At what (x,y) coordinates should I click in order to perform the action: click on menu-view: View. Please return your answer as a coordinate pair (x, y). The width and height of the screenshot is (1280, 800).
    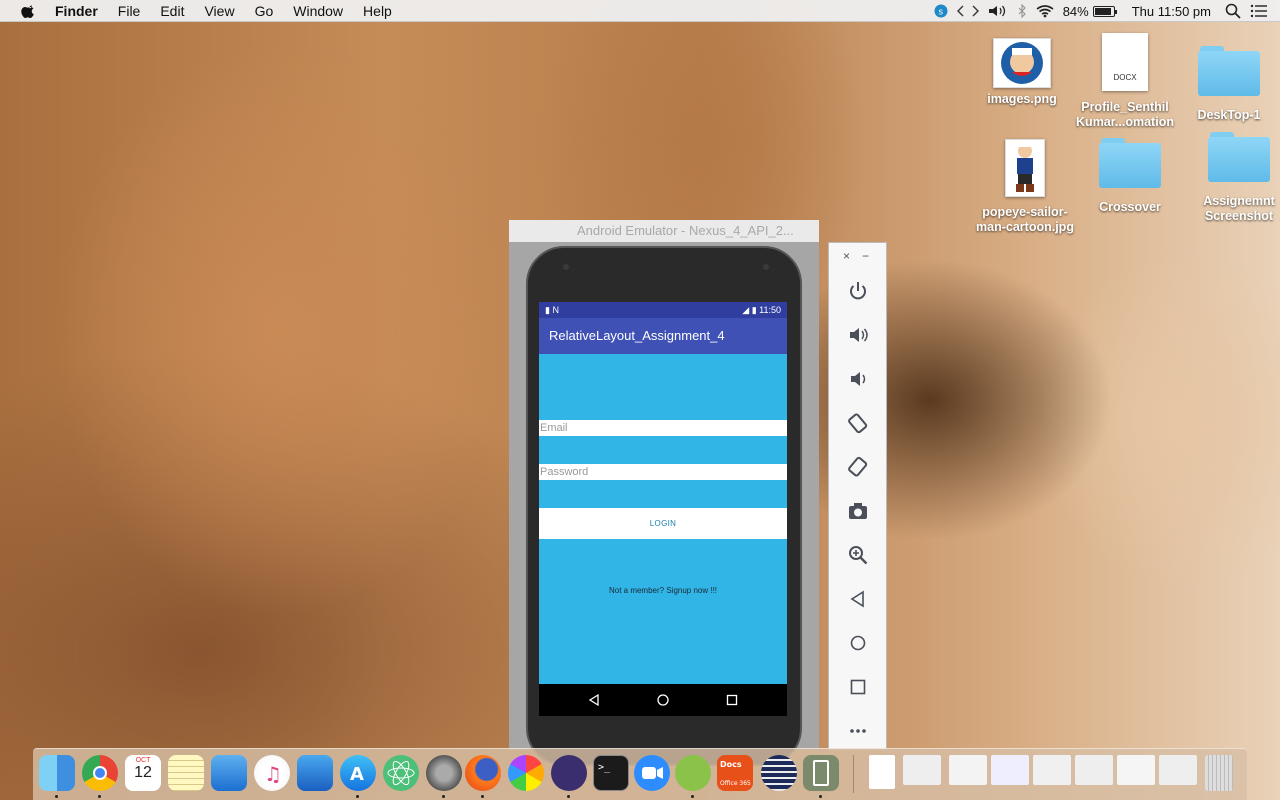
    Looking at the image, I should click on (219, 11).